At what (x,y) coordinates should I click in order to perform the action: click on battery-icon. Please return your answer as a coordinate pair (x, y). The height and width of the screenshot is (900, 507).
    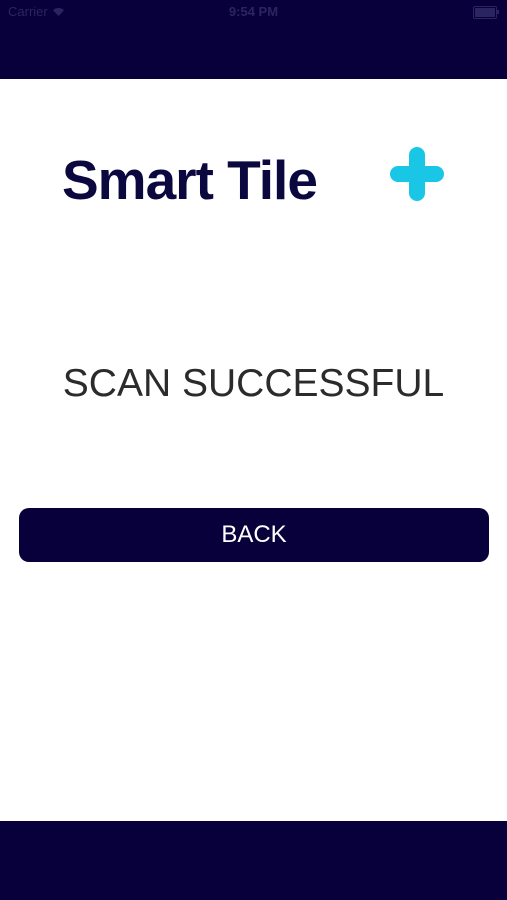
    Looking at the image, I should click on (486, 12).